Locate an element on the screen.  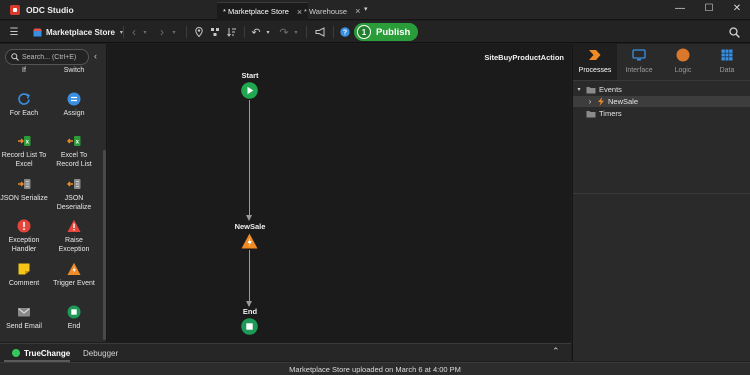
forward-history-chevron-icon: ▾ is located at coordinates (174, 32).